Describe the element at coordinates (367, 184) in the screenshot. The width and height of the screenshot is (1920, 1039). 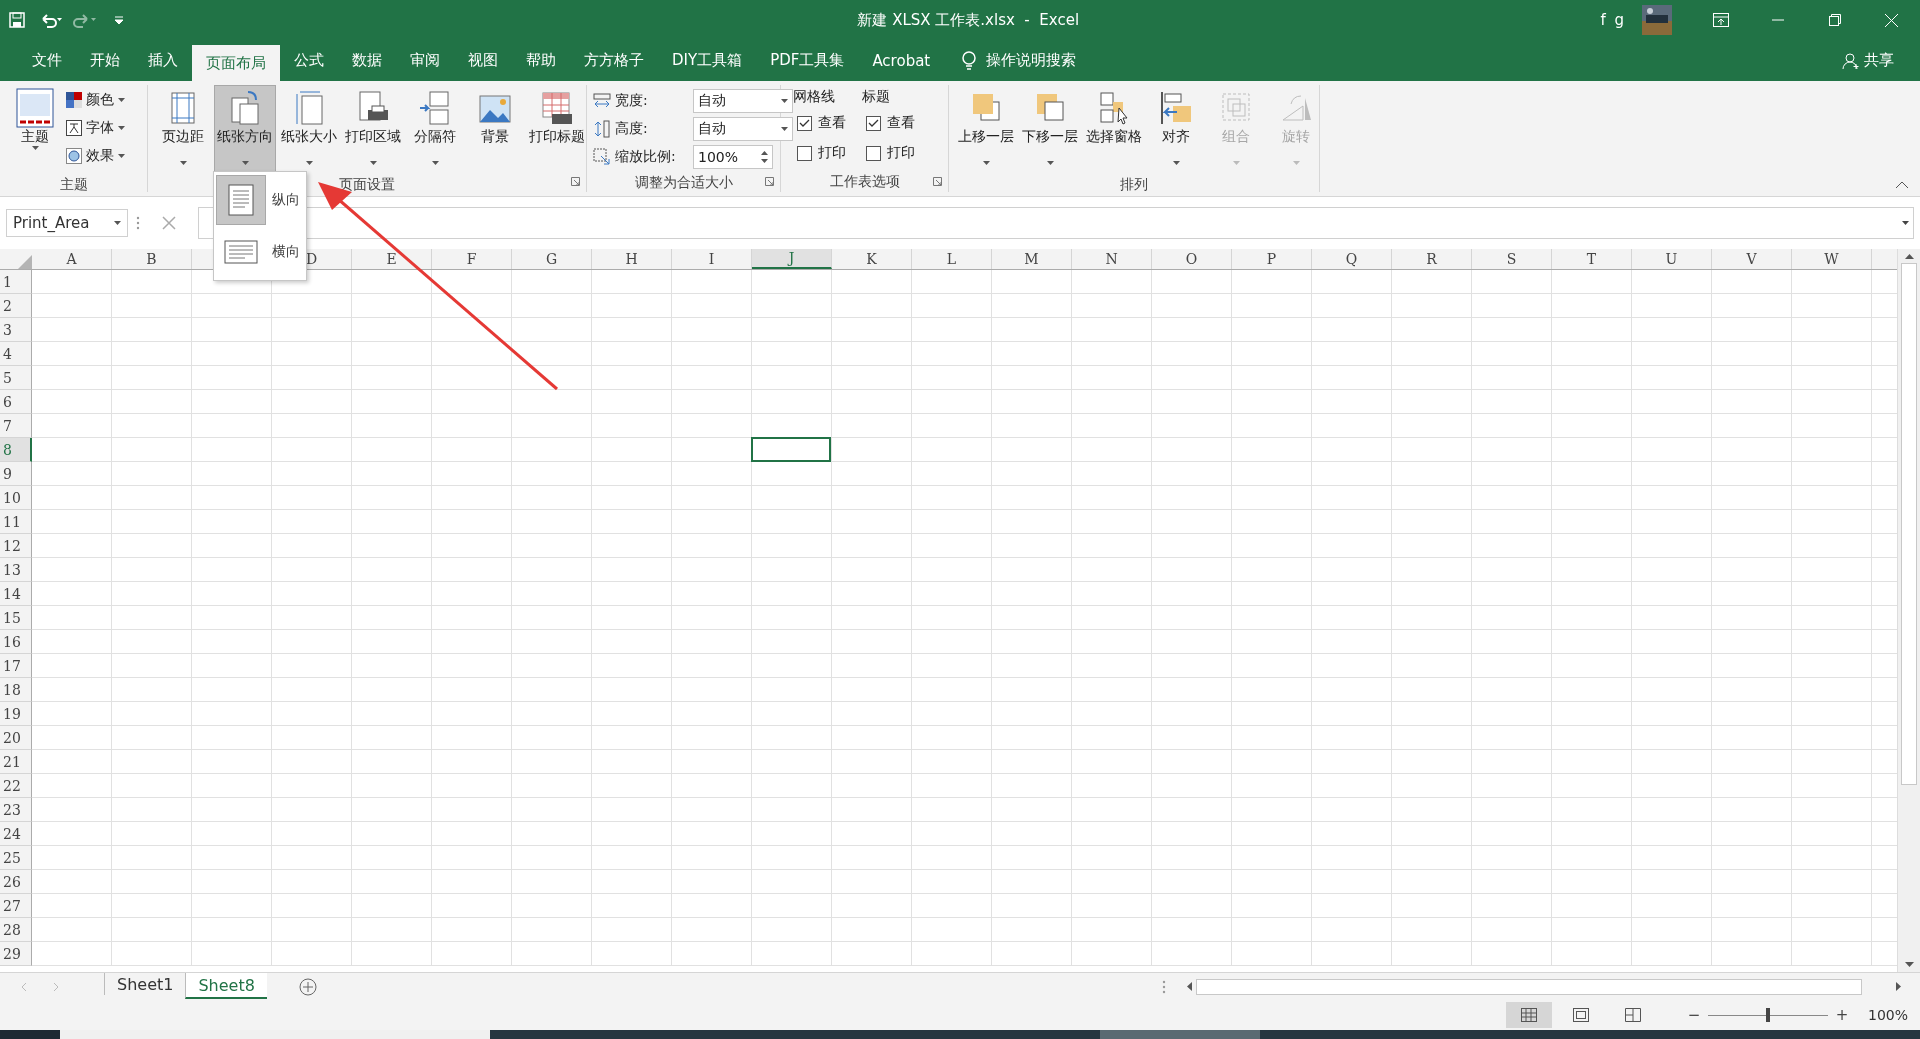
I see `group-label: 页面设置` at that location.